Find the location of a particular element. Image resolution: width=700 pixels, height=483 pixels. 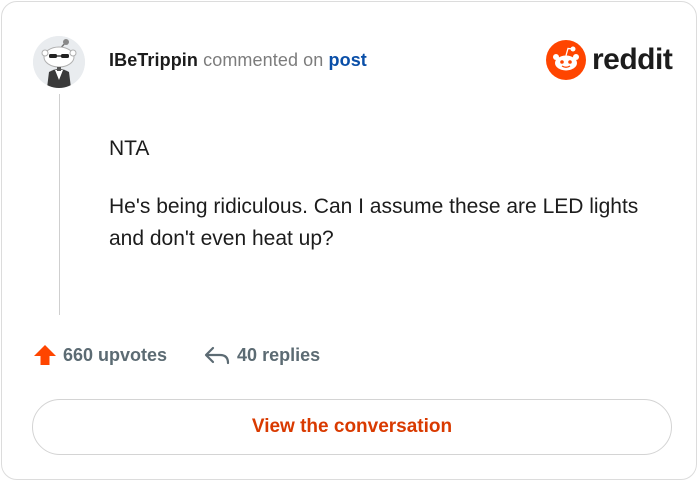

replies-stat: 40 replies is located at coordinates (261, 355).